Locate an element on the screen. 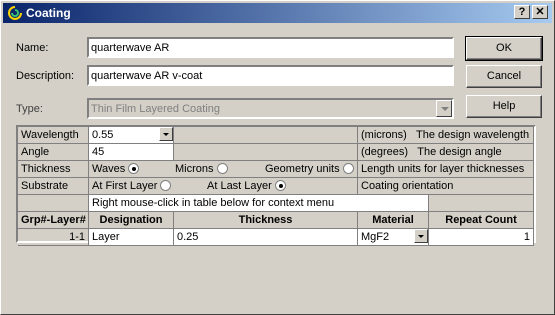 This screenshot has width=555, height=315. microns-radio is located at coordinates (222, 168).